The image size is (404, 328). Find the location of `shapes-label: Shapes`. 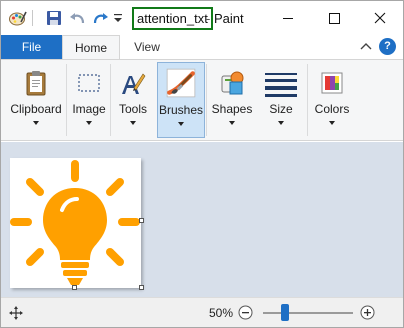

shapes-label: Shapes is located at coordinates (232, 109).